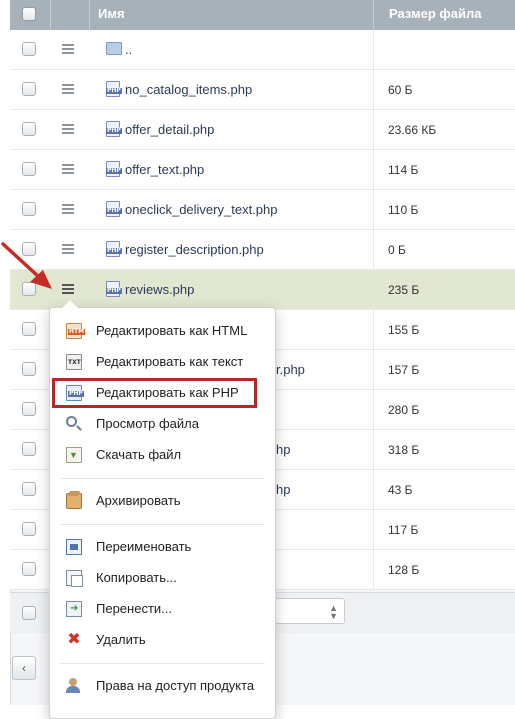 The height and width of the screenshot is (719, 515). What do you see at coordinates (403, 210) in the screenshot?
I see `file-size: 110 Б` at bounding box center [403, 210].